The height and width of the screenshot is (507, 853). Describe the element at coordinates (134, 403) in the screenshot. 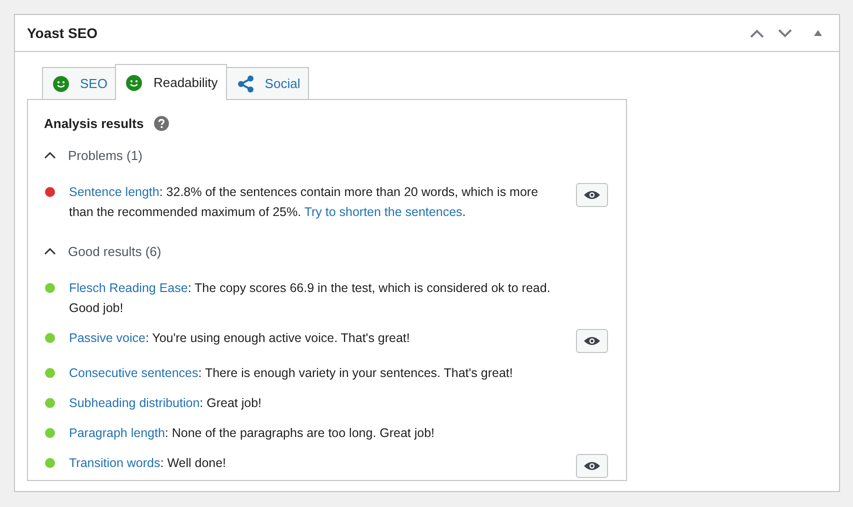

I see `result-link: Subheading distribution` at that location.